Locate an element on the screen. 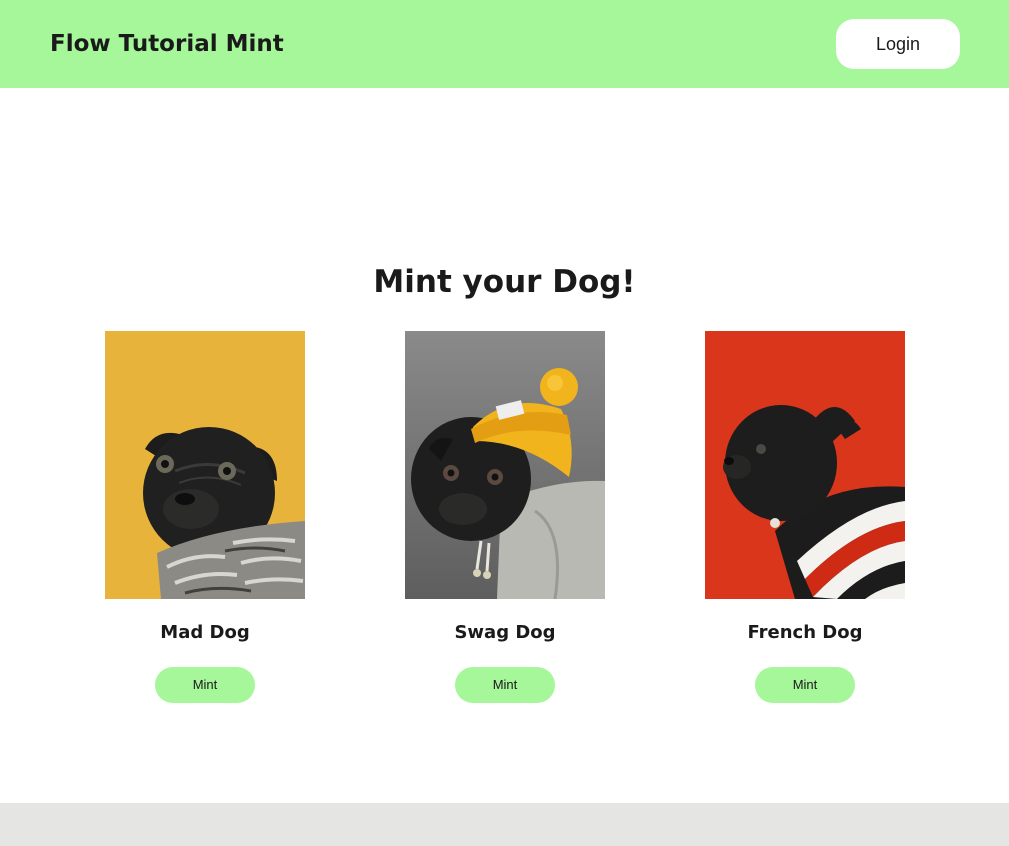 The height and width of the screenshot is (846, 1009). card-title: French Dog is located at coordinates (805, 632).